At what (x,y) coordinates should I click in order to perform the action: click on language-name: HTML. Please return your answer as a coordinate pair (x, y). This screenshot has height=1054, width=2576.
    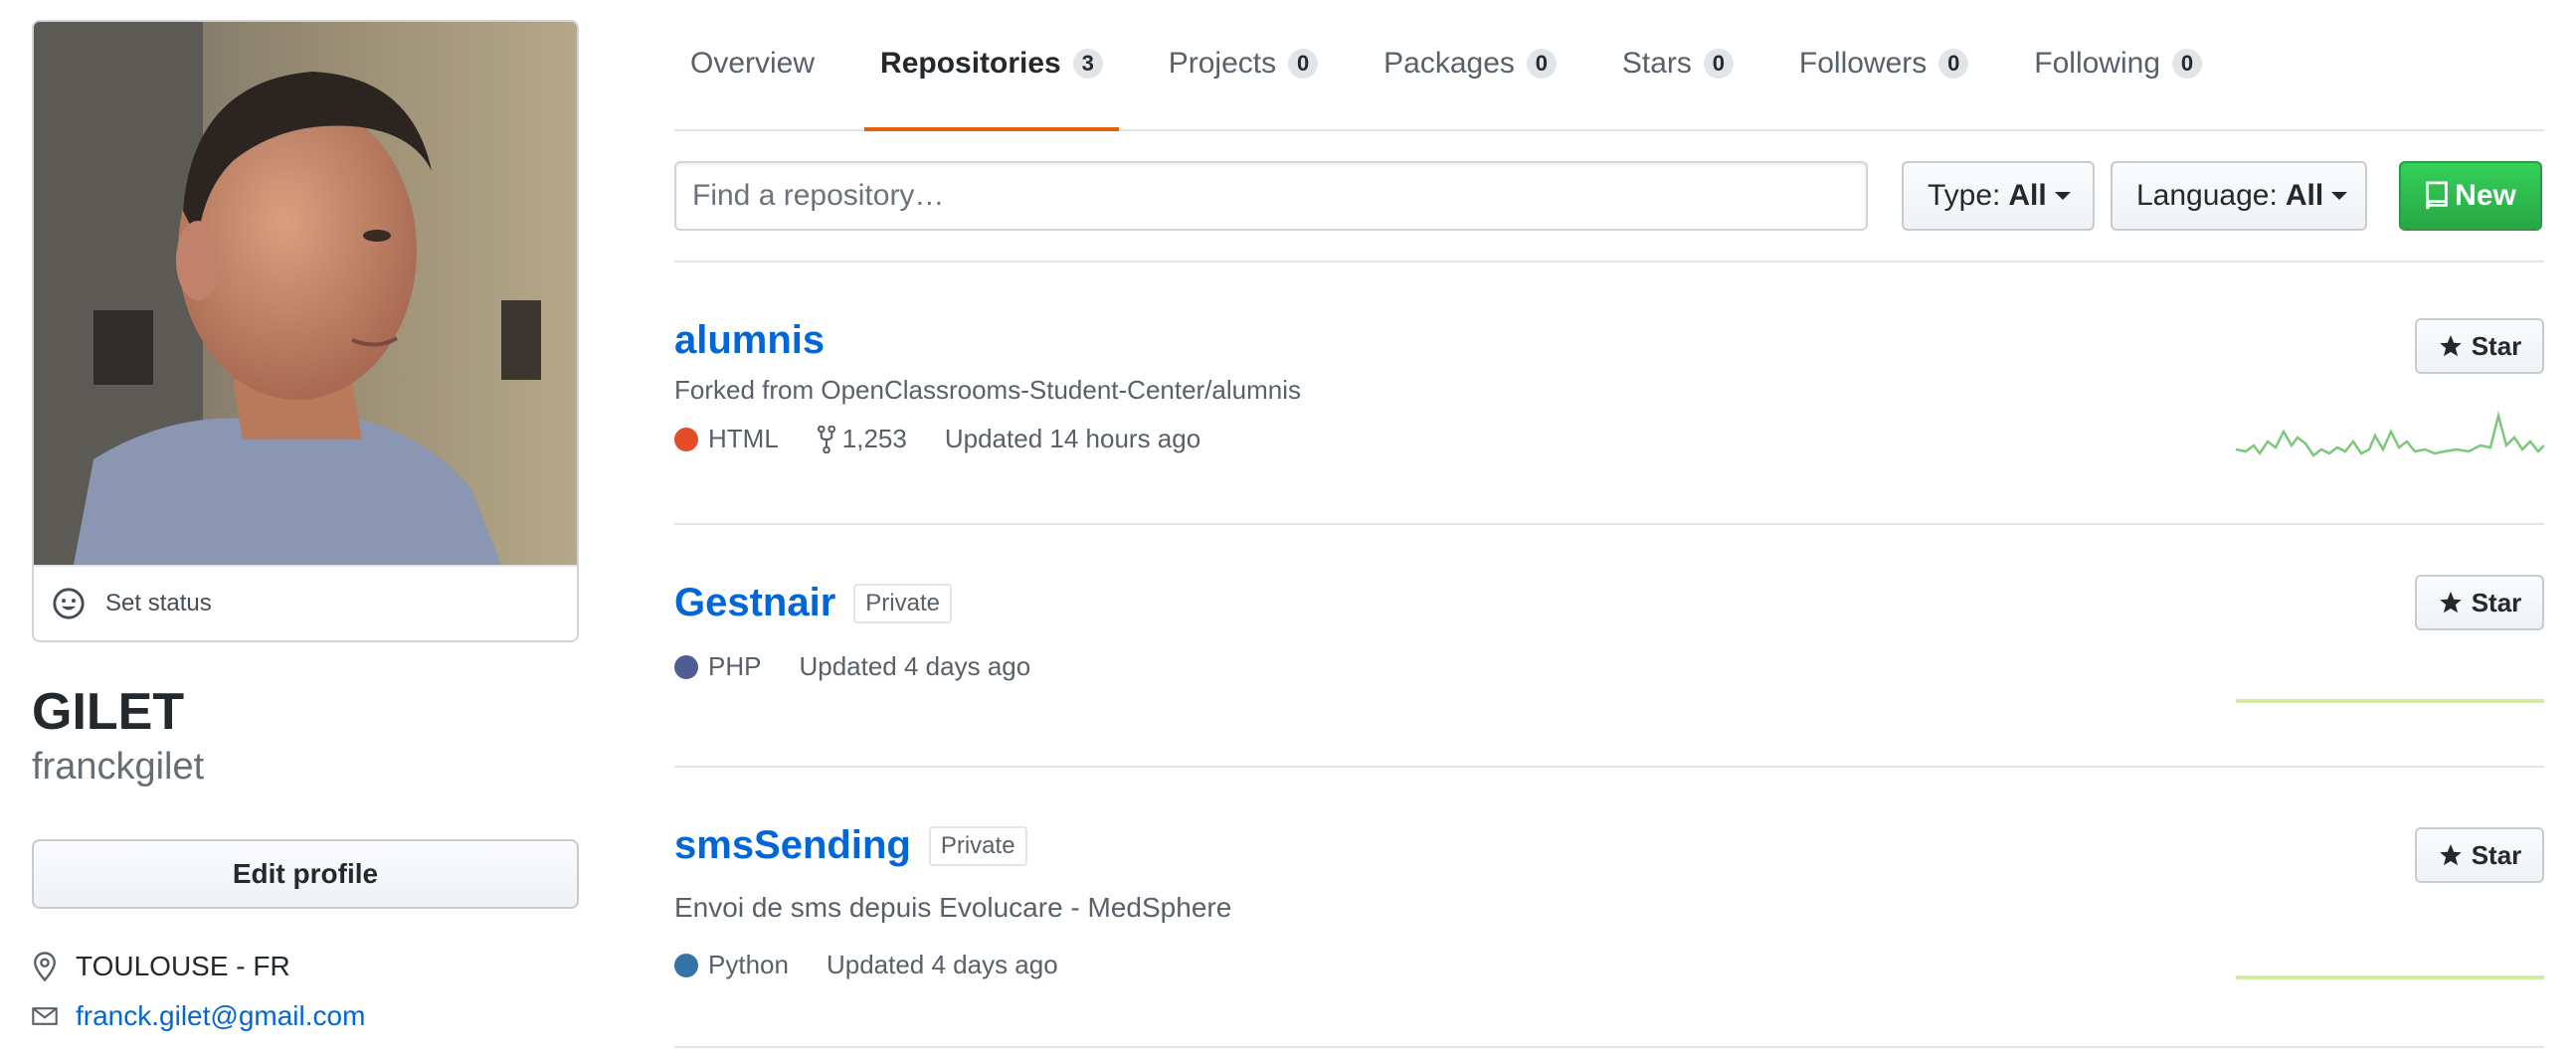
    Looking at the image, I should click on (743, 438).